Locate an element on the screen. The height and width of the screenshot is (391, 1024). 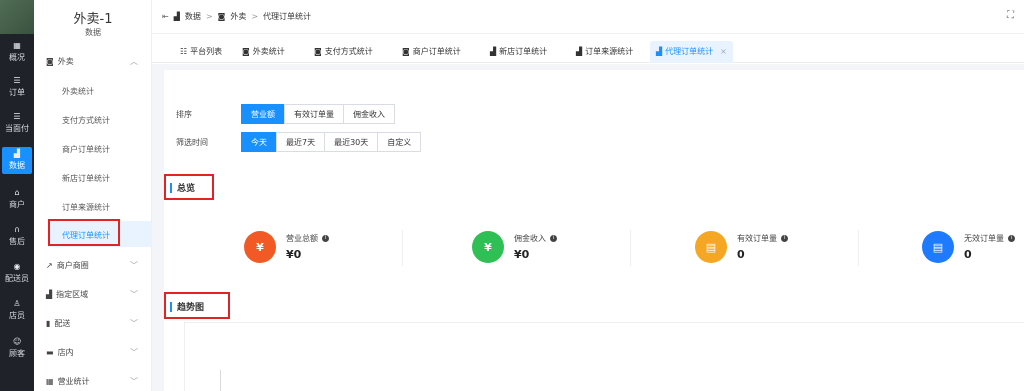
list-icon: ☰ is located at coordinates (17, 80).